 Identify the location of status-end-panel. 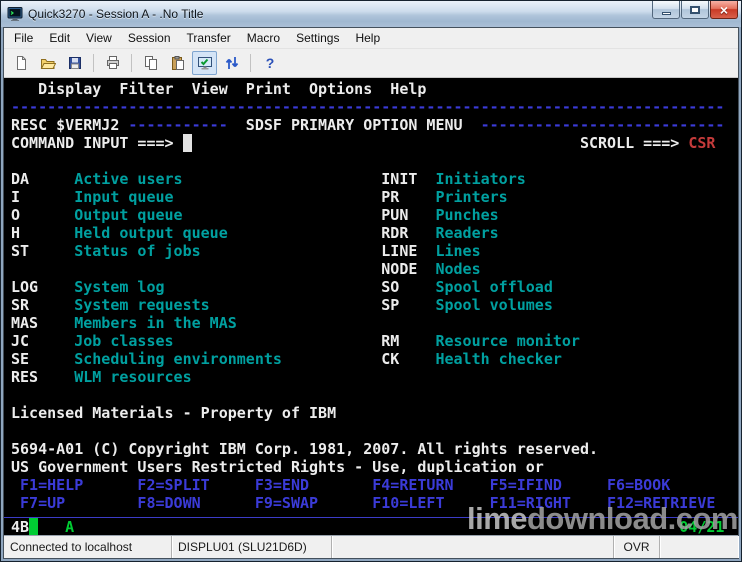
(699, 547).